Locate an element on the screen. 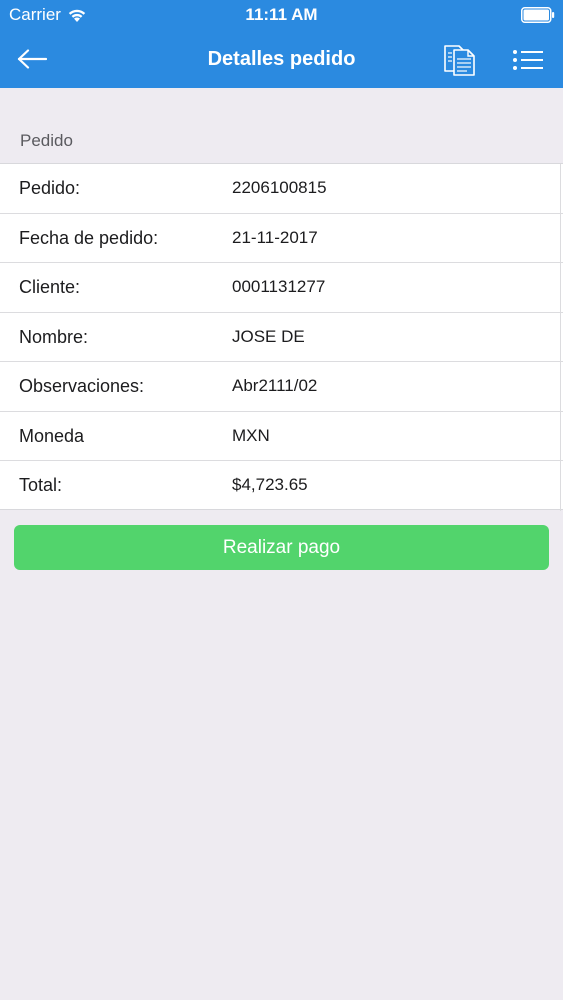 This screenshot has height=1000, width=563. detail-value: 21-11-2017 is located at coordinates (275, 237).